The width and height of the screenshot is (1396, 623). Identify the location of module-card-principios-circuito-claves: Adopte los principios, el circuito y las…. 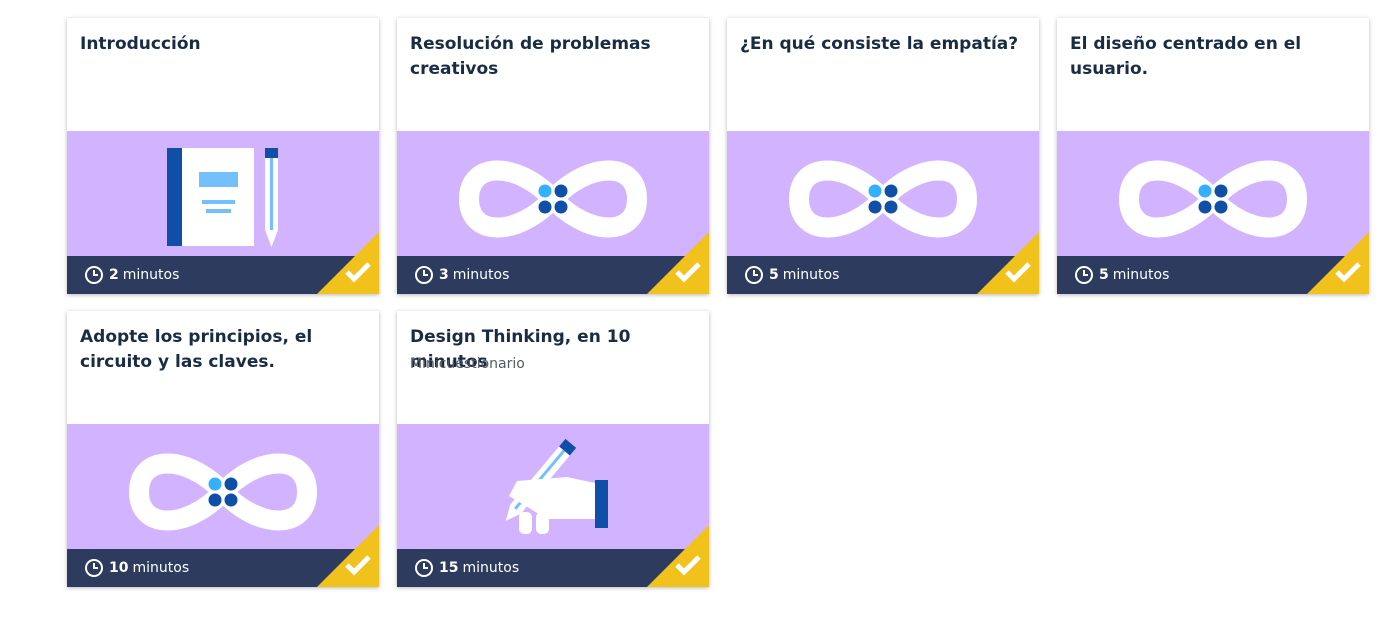
(223, 449).